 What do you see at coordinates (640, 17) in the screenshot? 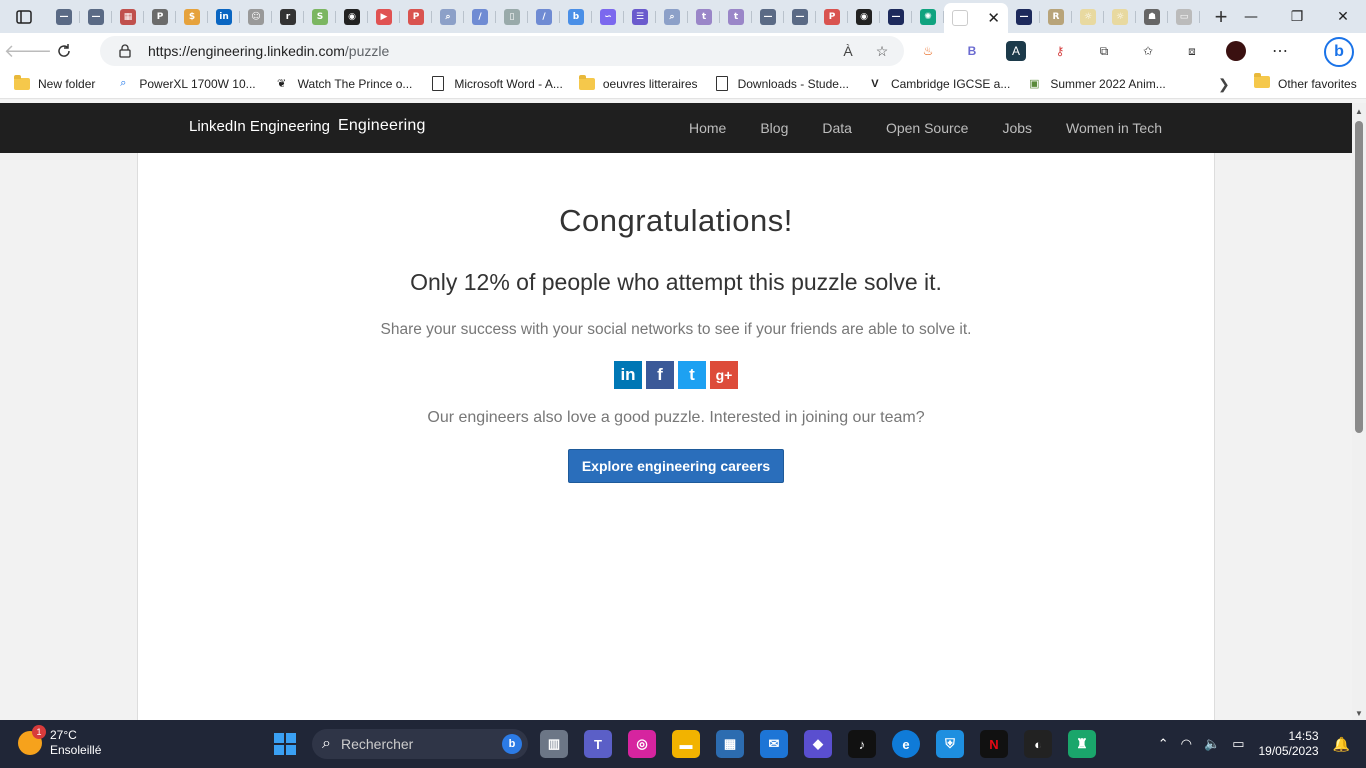
I see `tab: ☰` at bounding box center [640, 17].